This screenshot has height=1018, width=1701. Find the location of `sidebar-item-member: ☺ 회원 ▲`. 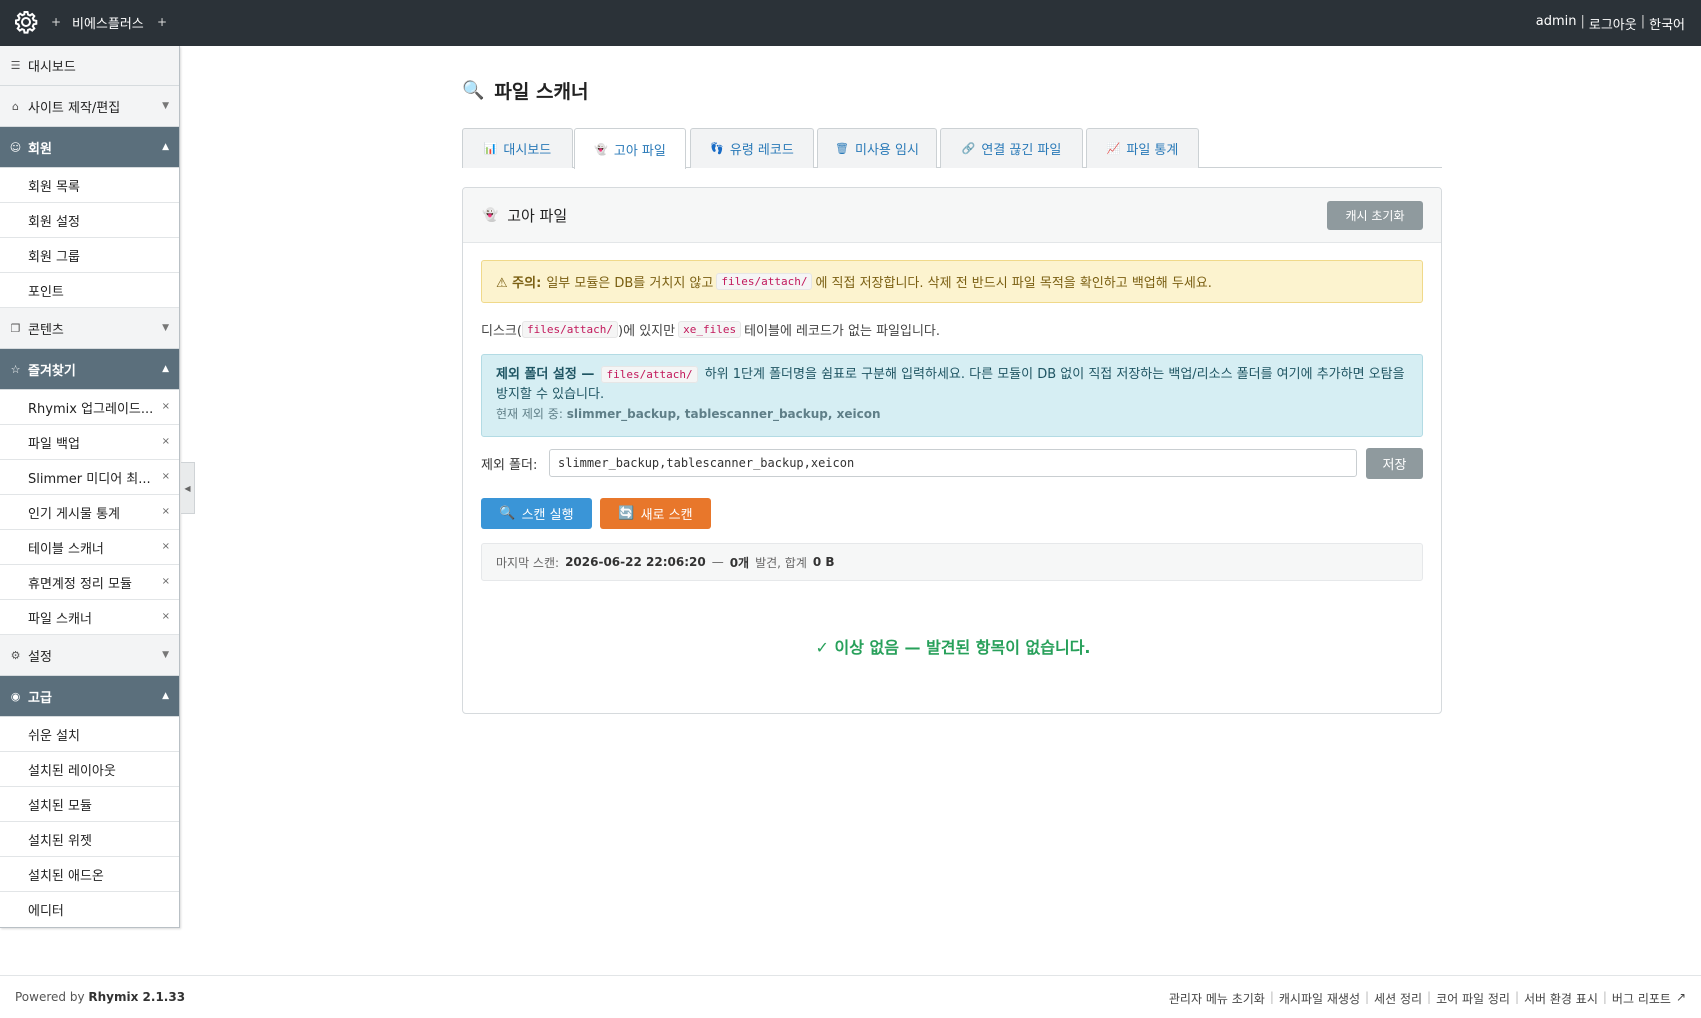

sidebar-item-member: ☺ 회원 ▲ is located at coordinates (89, 147).